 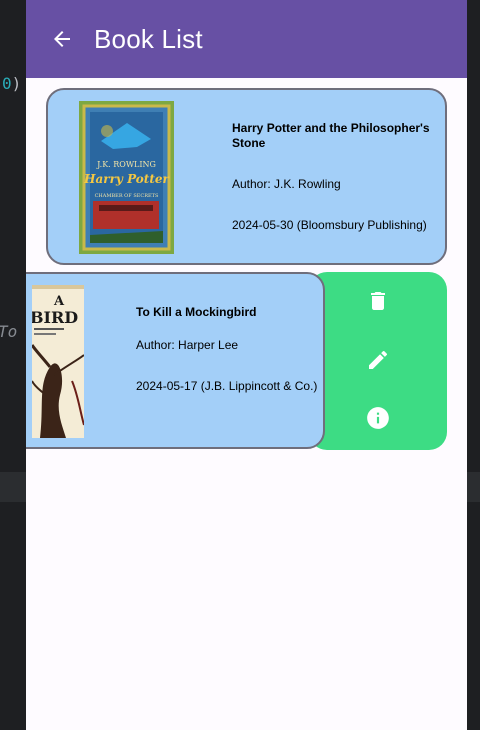 What do you see at coordinates (286, 184) in the screenshot?
I see `book-author: Author: J.K. Rowling` at bounding box center [286, 184].